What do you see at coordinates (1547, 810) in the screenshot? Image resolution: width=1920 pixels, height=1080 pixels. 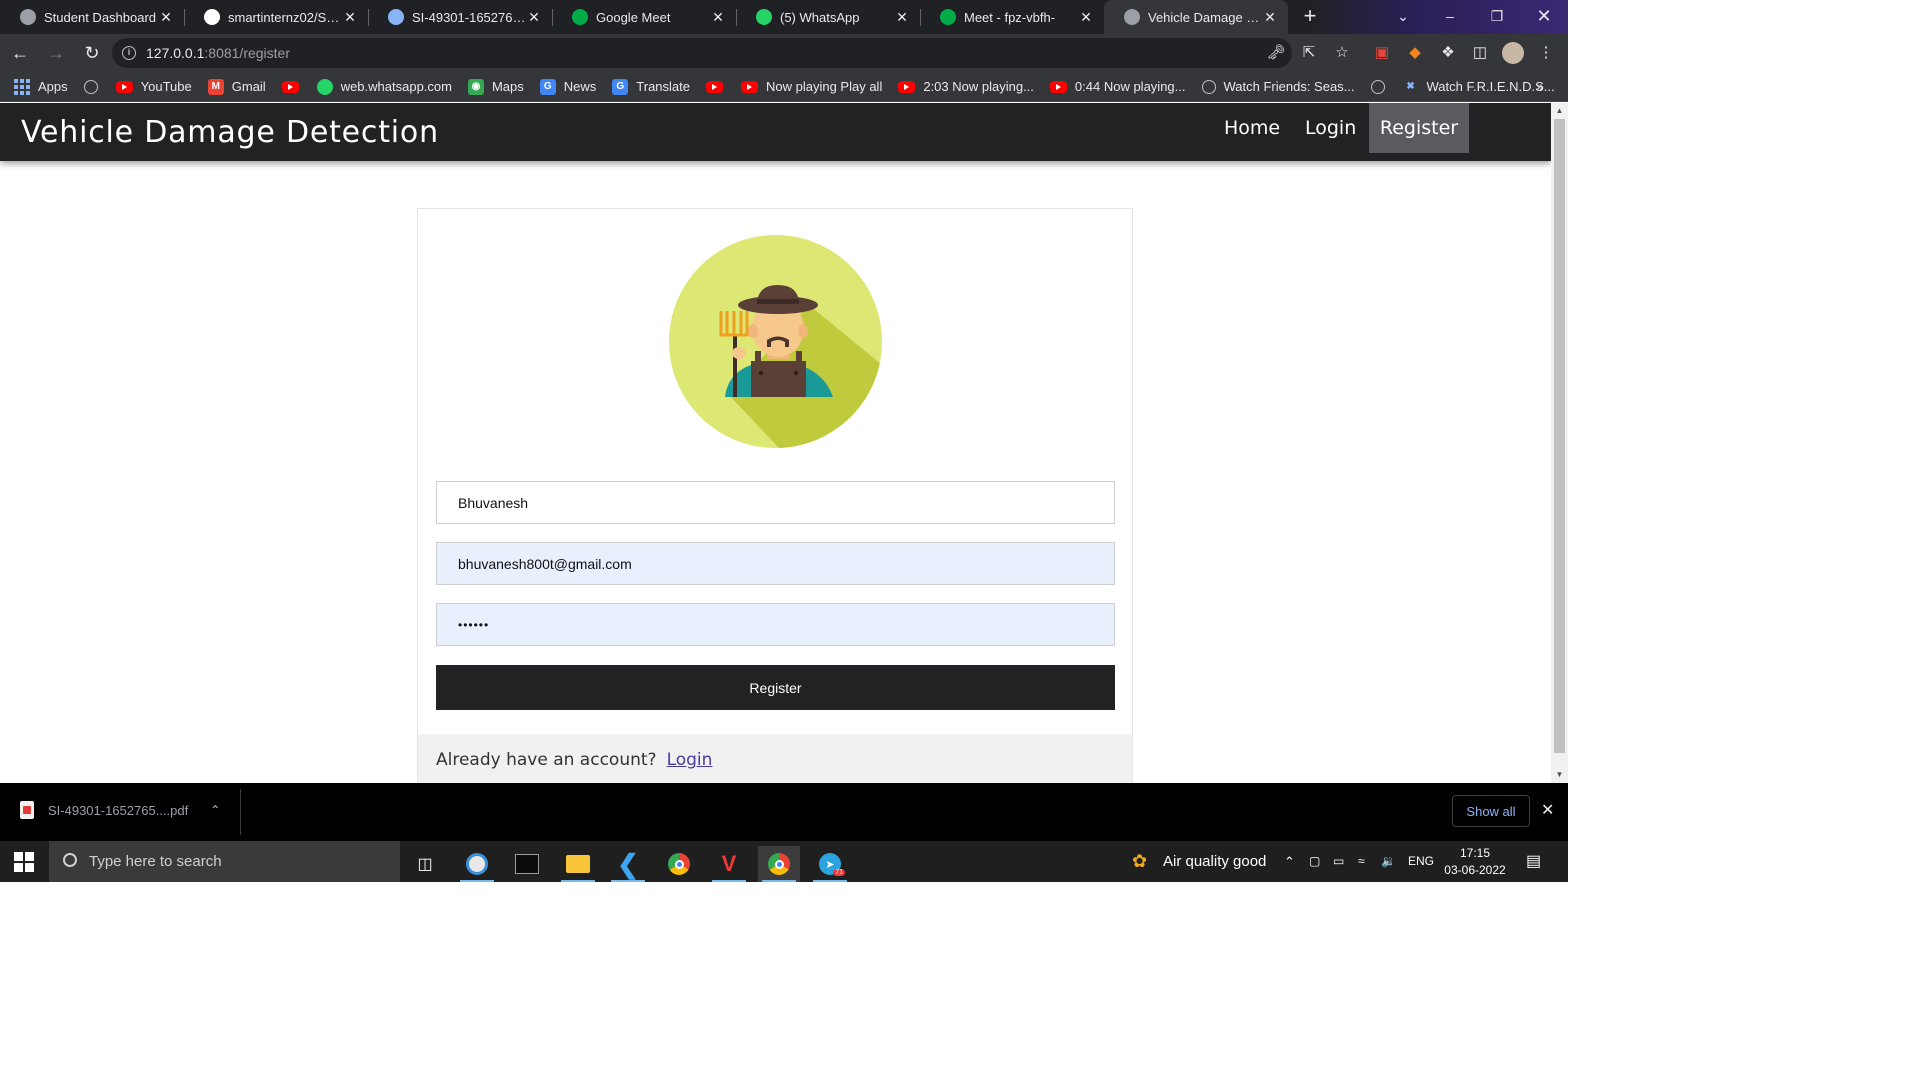 I see `close-download-bar-icon: ✕` at bounding box center [1547, 810].